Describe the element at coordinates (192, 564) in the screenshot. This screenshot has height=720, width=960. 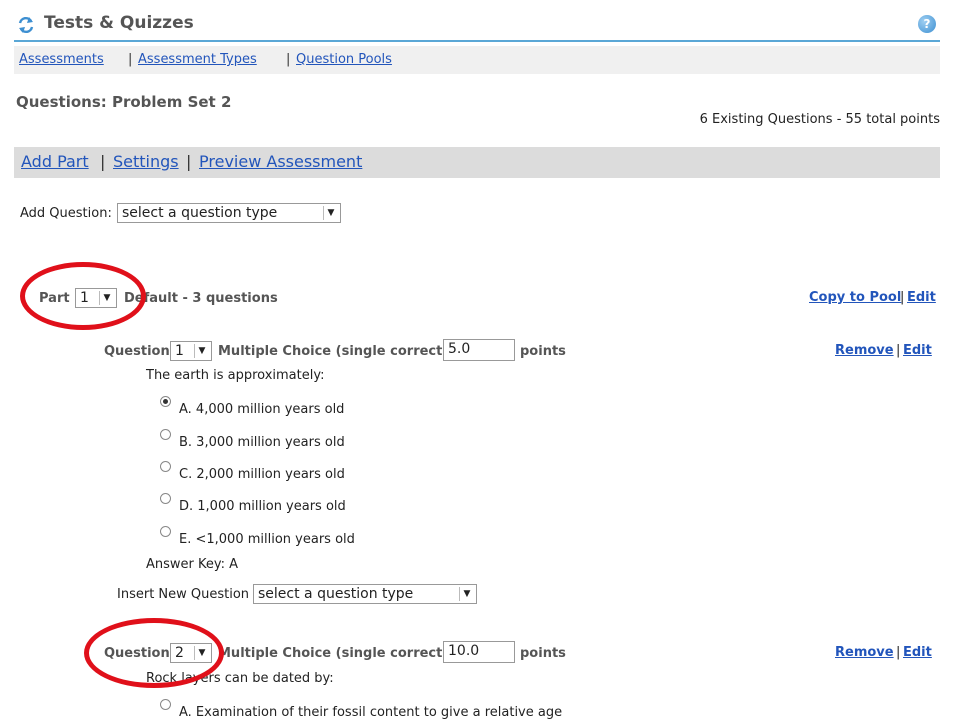
I see `answer-key: Answer Key: A` at that location.